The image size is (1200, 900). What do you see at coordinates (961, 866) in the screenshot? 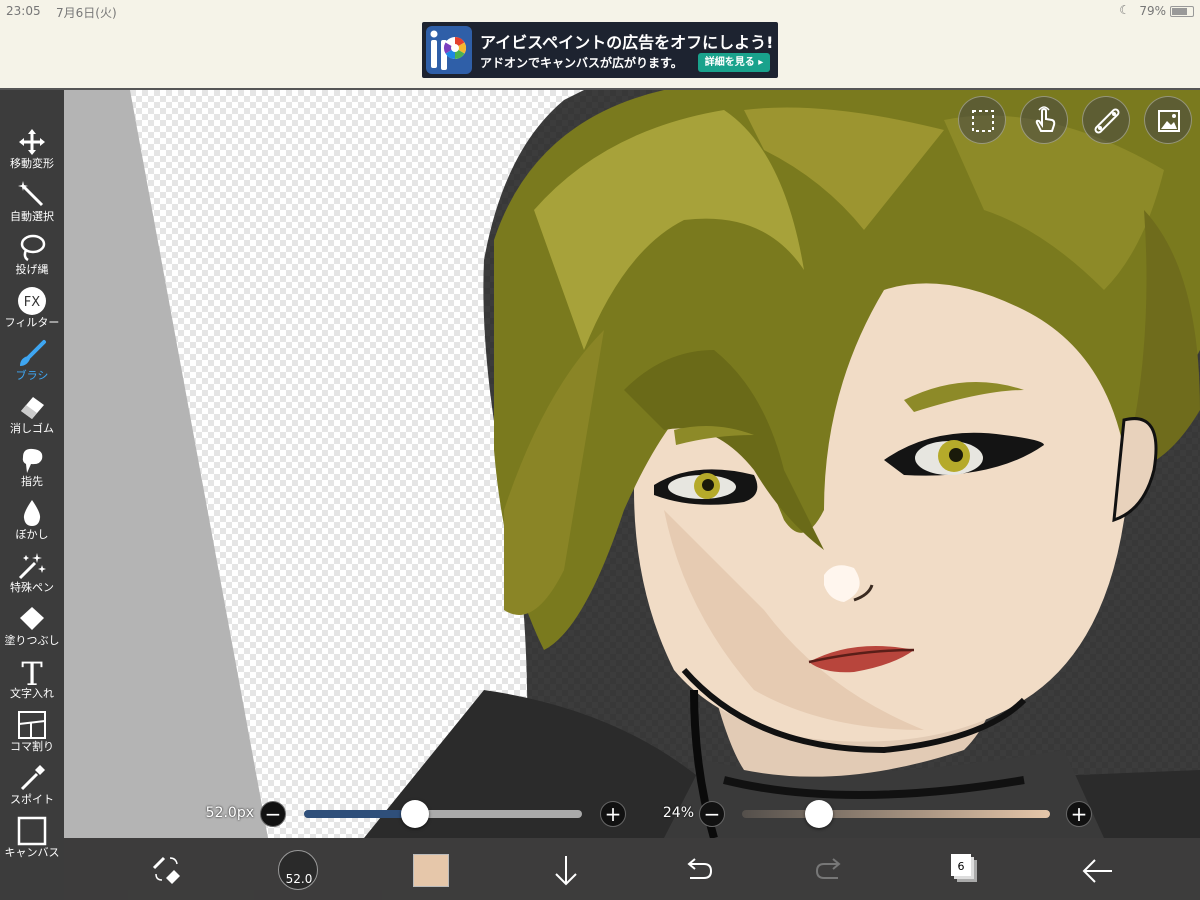
I see `layer-count: 6` at bounding box center [961, 866].